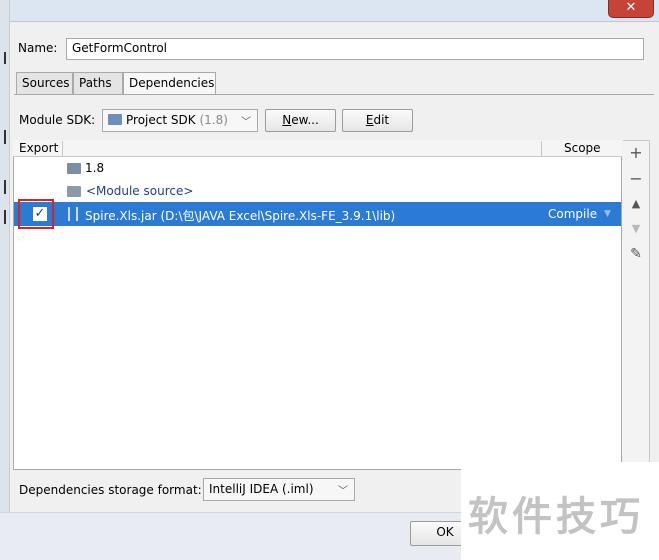  Describe the element at coordinates (5, 280) in the screenshot. I see `left-window-edge` at that location.